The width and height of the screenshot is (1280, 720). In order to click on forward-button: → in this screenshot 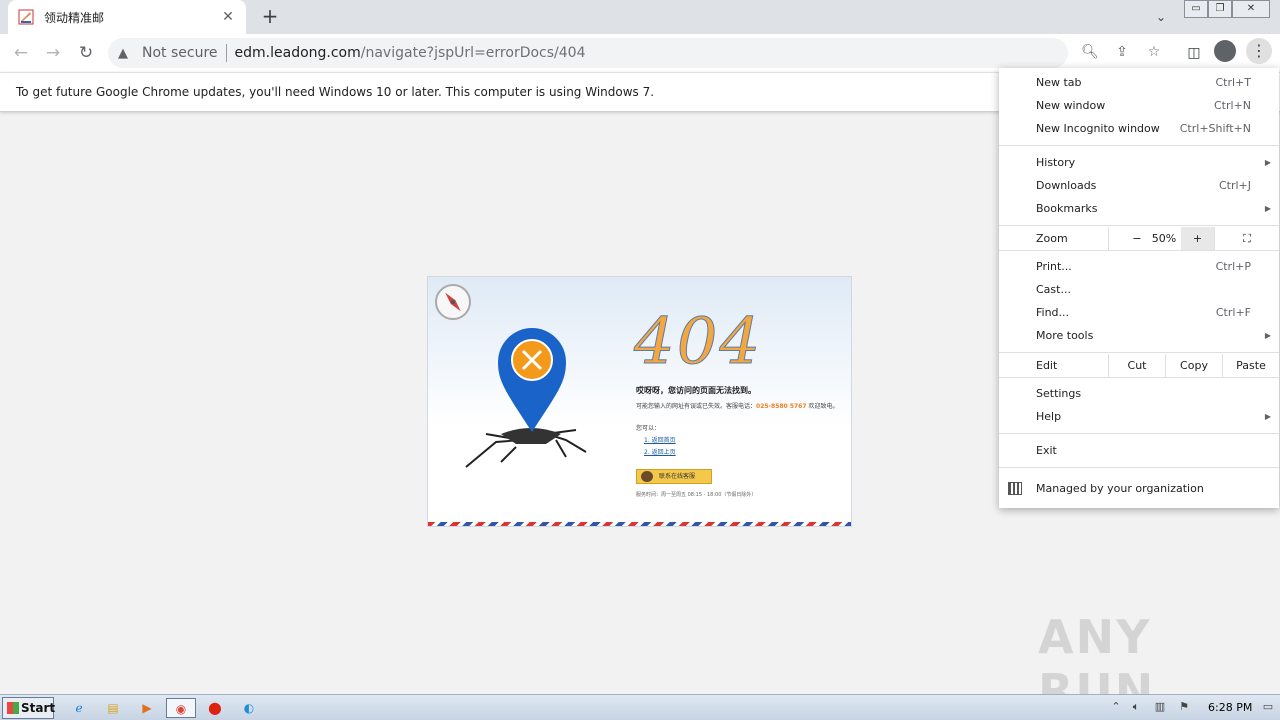, I will do `click(53, 53)`.